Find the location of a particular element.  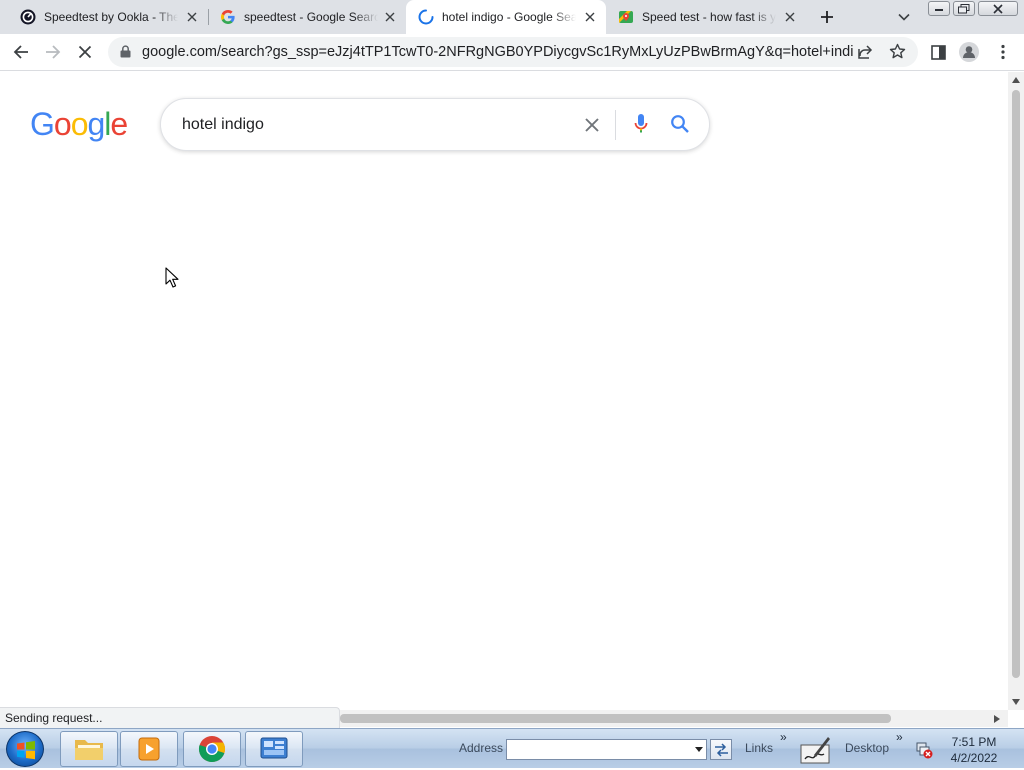

menu-button is located at coordinates (1003, 52).